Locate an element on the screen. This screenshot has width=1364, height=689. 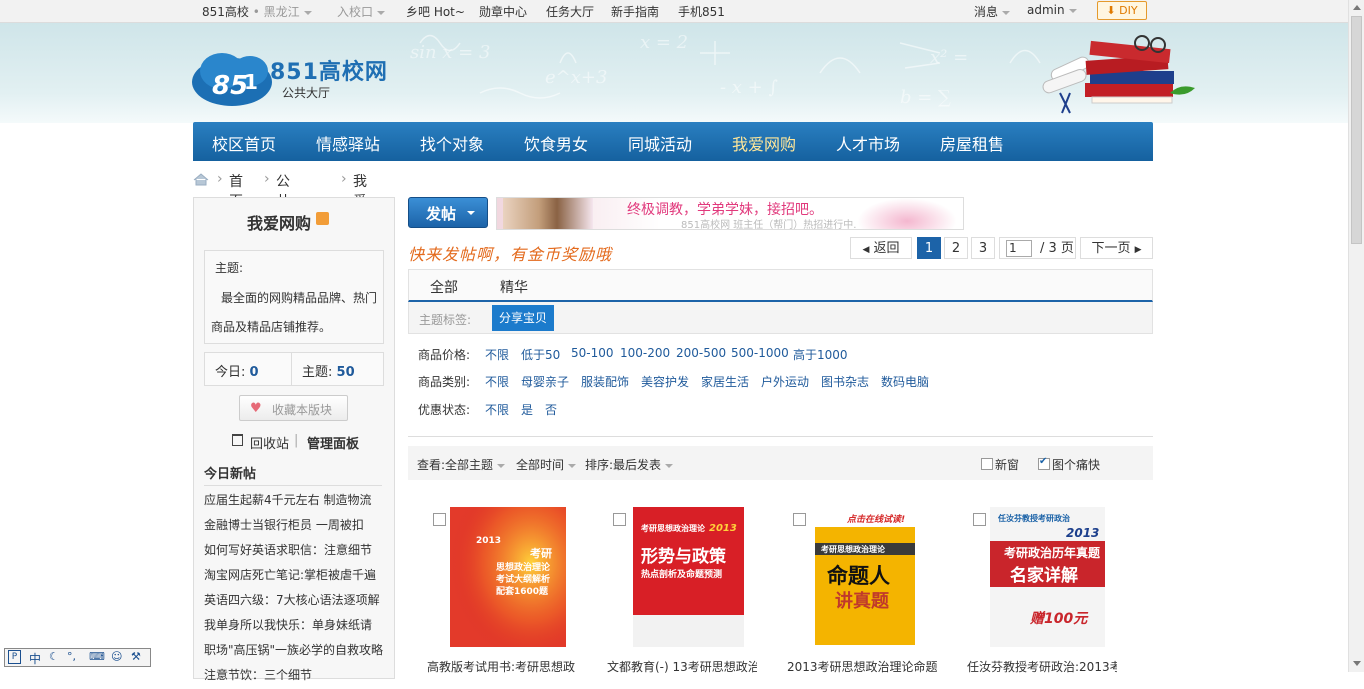
filter-option: 家居生活 is located at coordinates (725, 381).